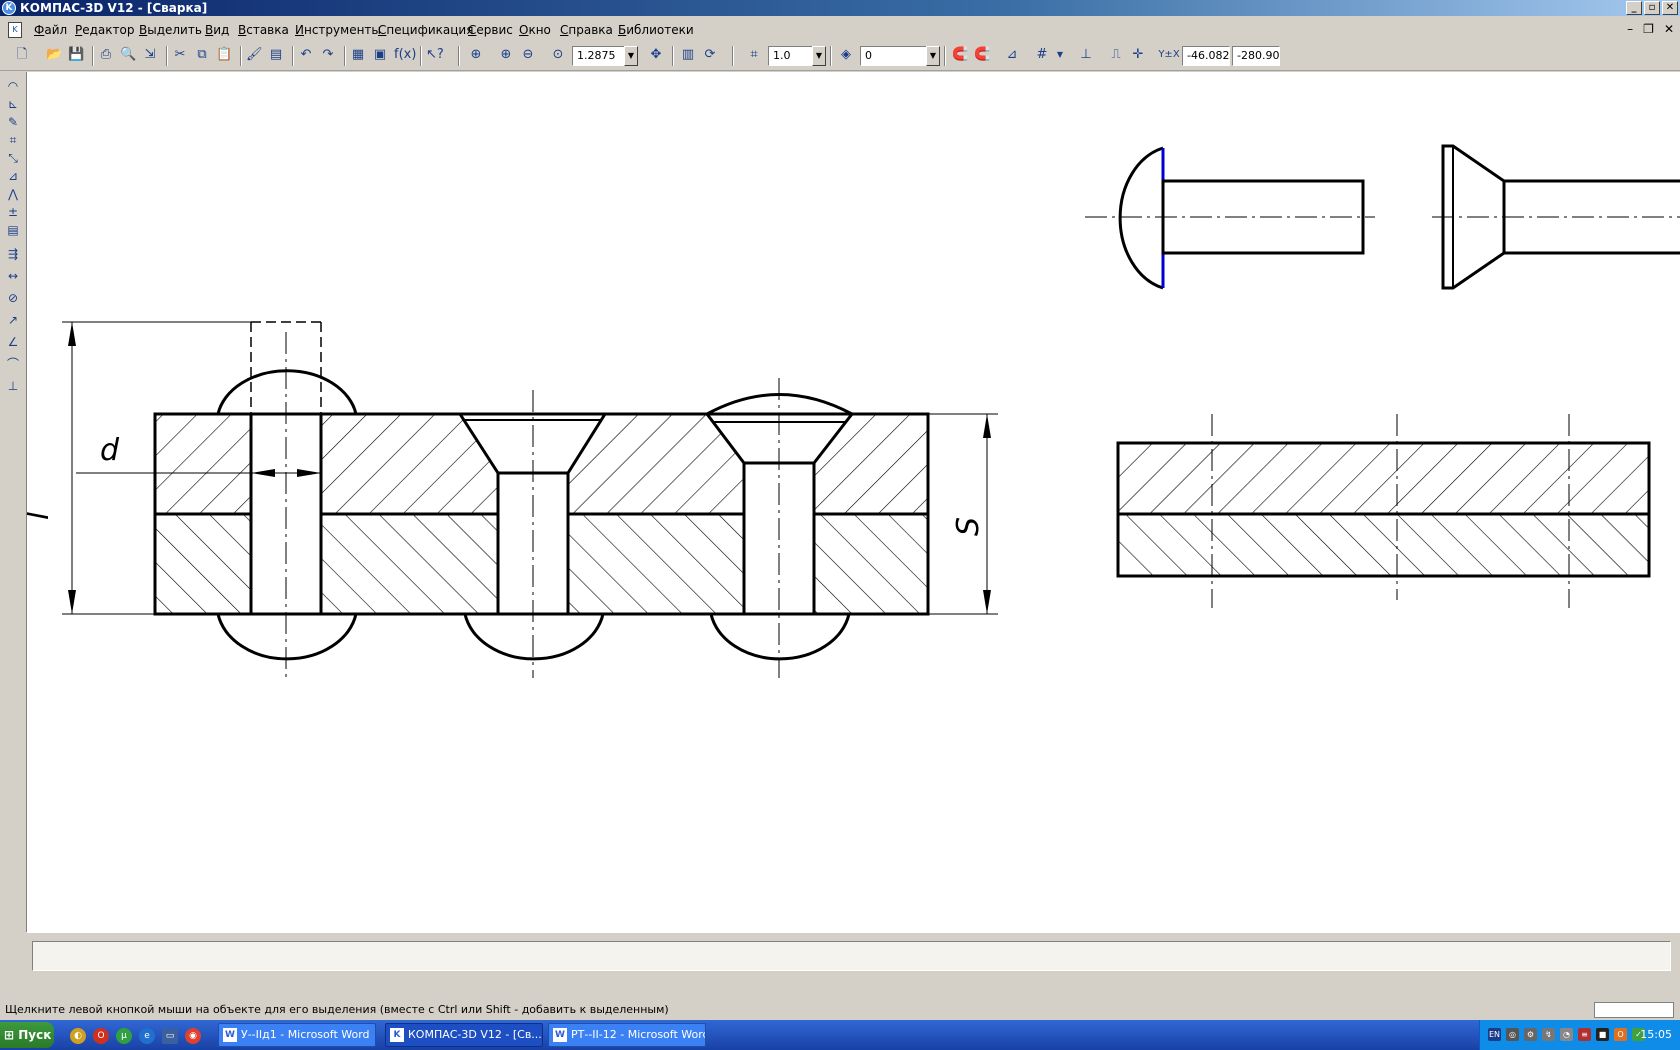 The width and height of the screenshot is (1680, 1050). Describe the element at coordinates (306, 55) in the screenshot. I see `undo-icon: ↶` at that location.